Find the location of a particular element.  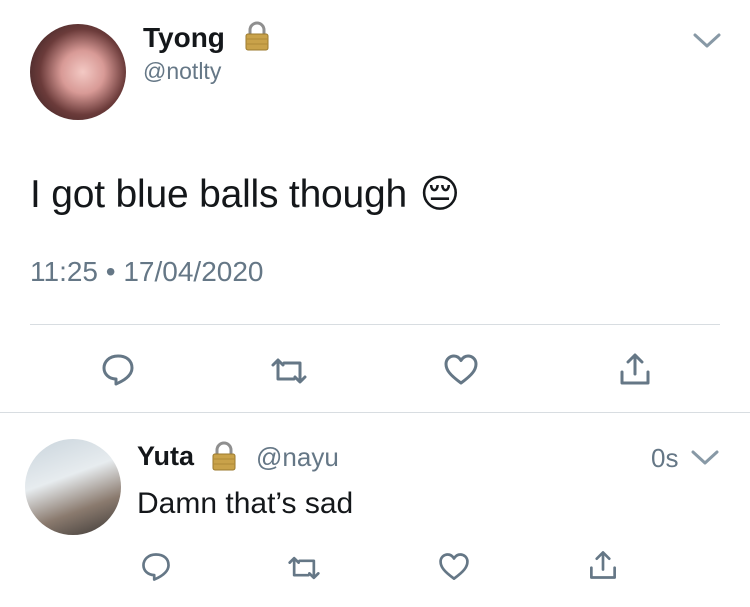

author-avatar is located at coordinates (78, 72).